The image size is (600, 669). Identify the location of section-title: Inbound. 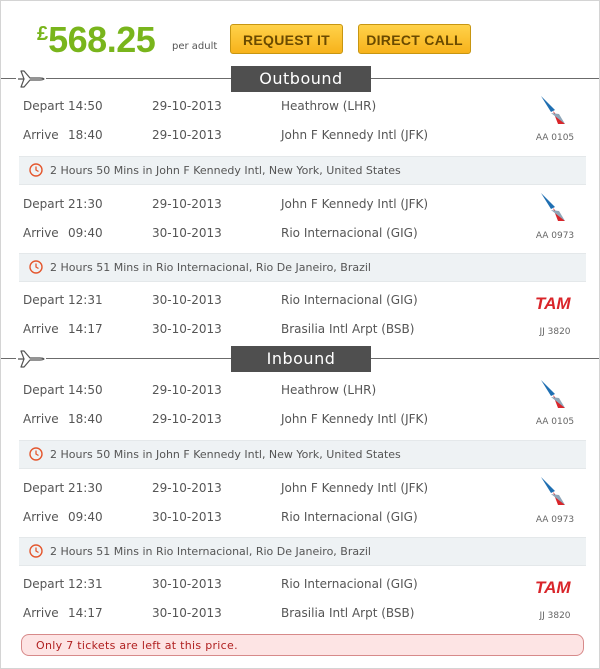
(301, 359).